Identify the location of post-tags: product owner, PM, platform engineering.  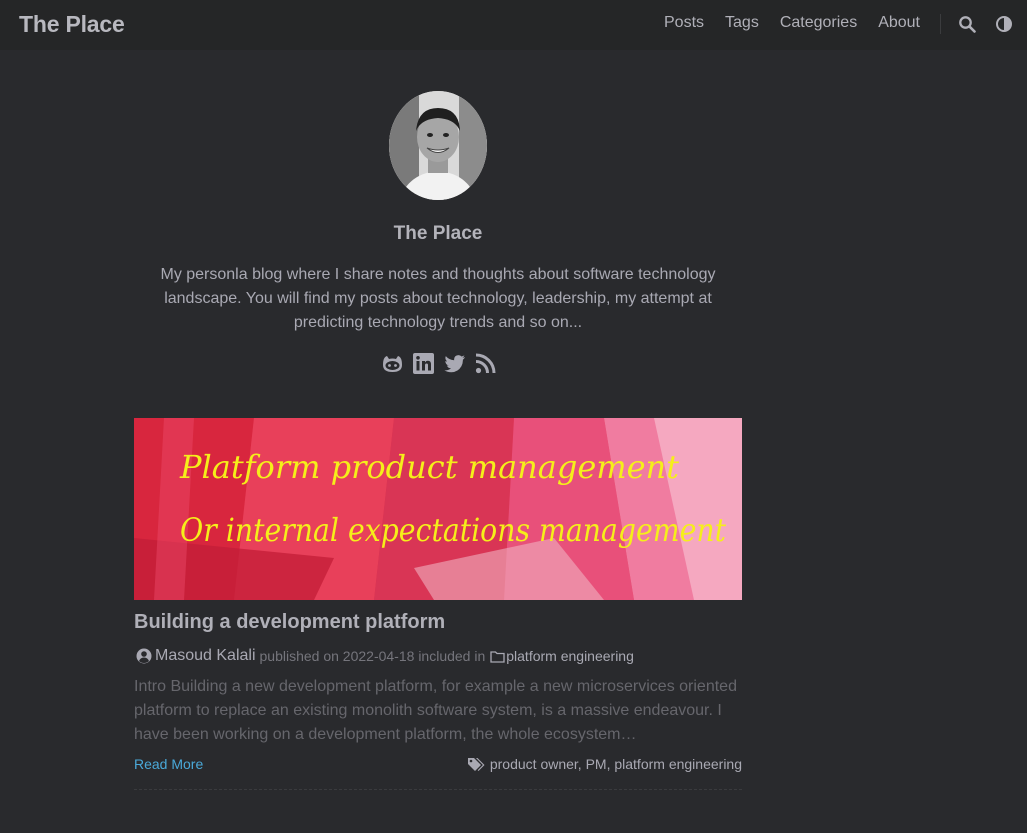
(604, 764).